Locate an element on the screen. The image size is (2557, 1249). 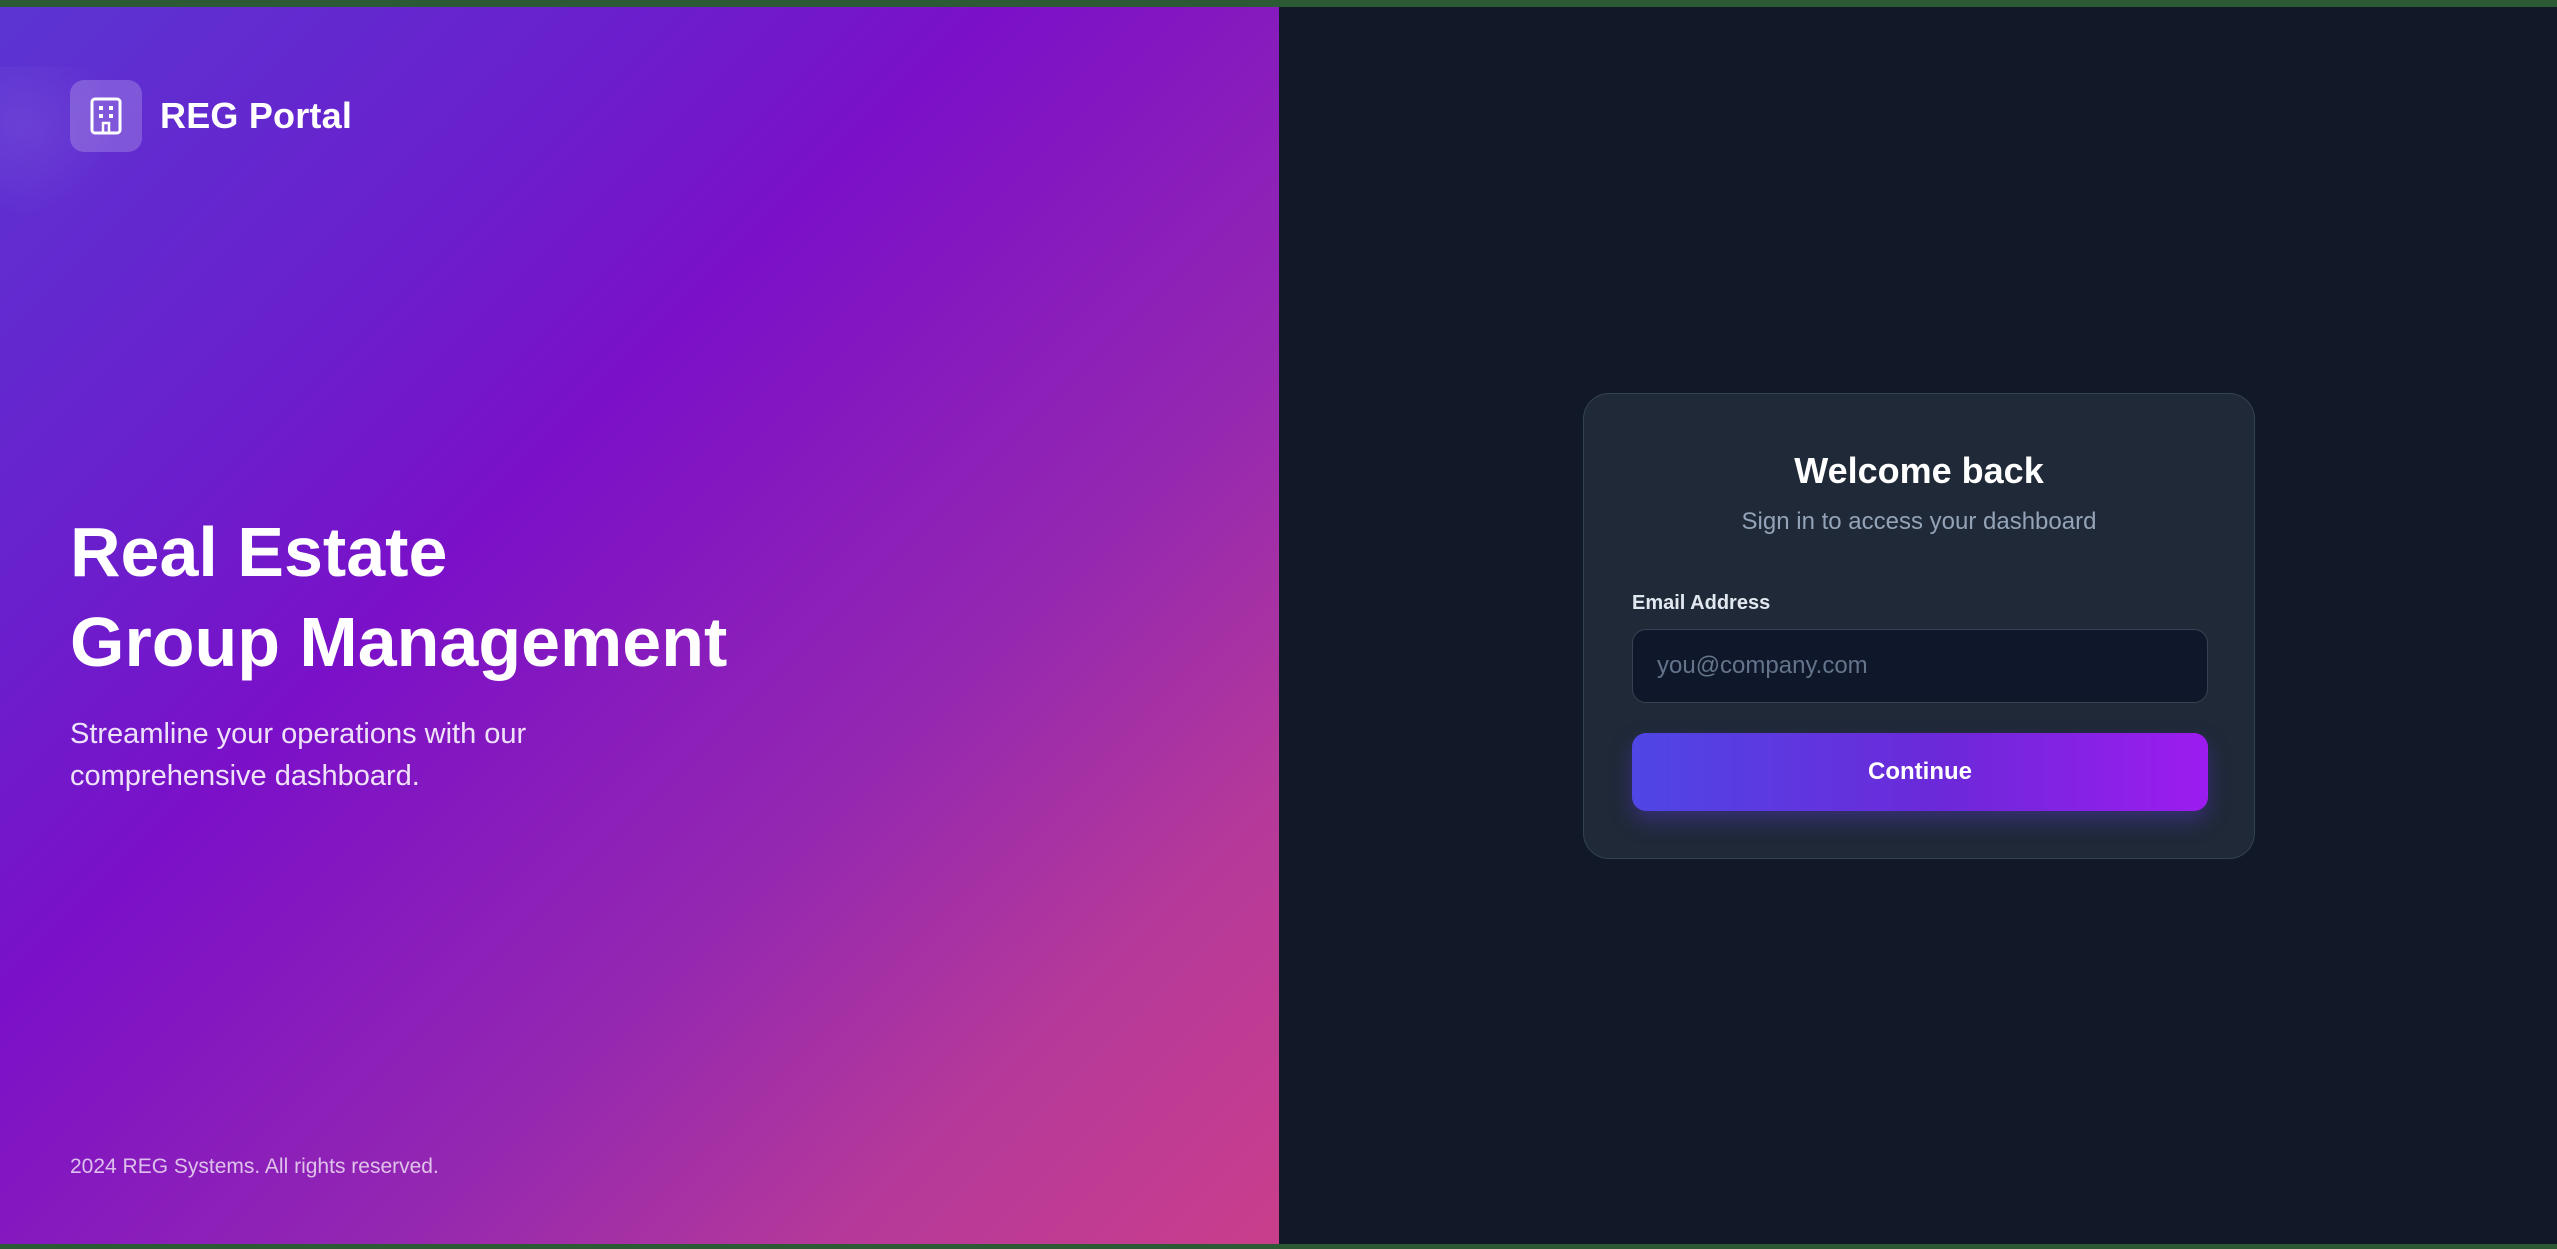
brand-title: REG Portal is located at coordinates (256, 115).